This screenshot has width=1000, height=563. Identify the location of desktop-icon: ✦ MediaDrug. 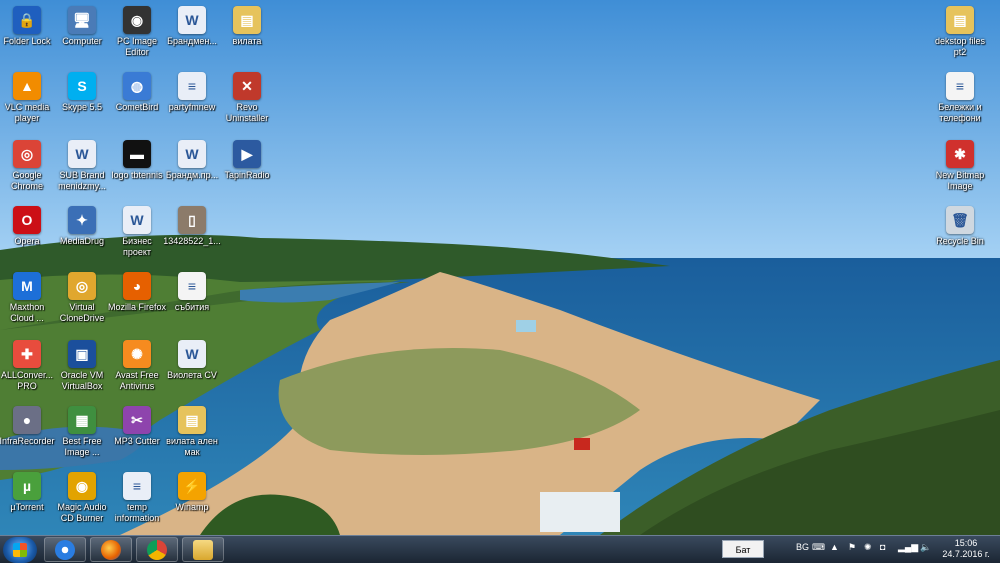
(82, 226).